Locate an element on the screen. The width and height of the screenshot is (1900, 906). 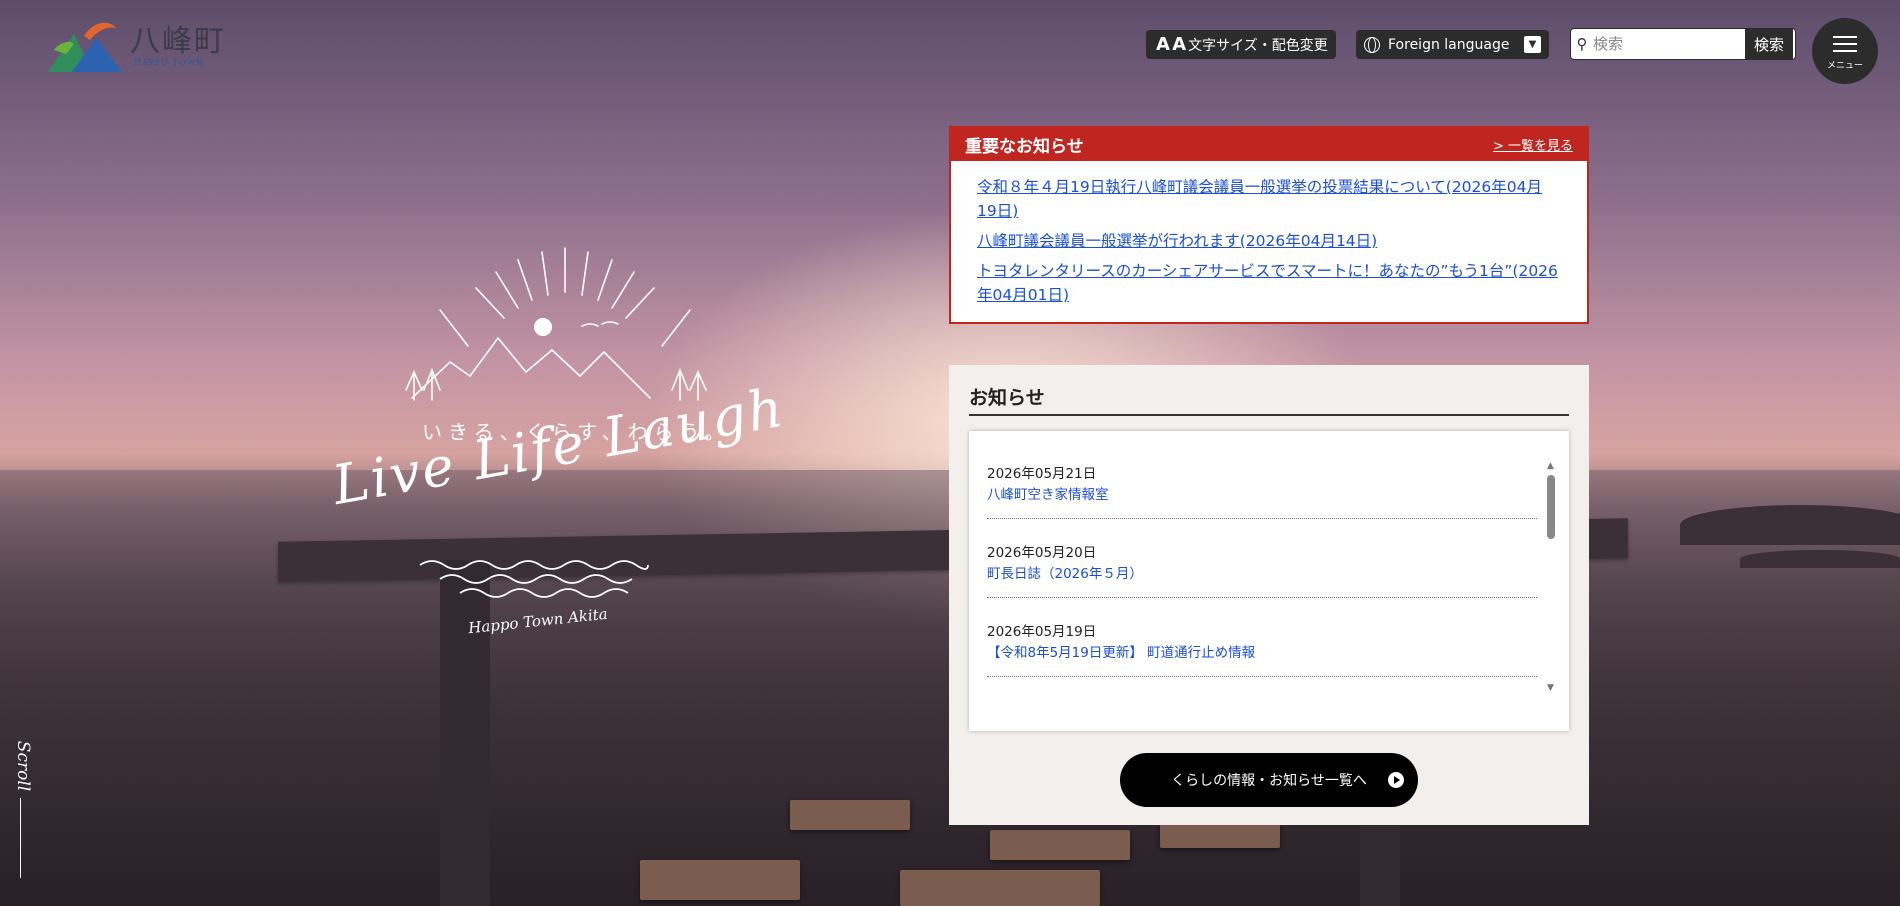
news-list-all-label: くらしの情報・お知らせ一覧へ is located at coordinates (1269, 781).